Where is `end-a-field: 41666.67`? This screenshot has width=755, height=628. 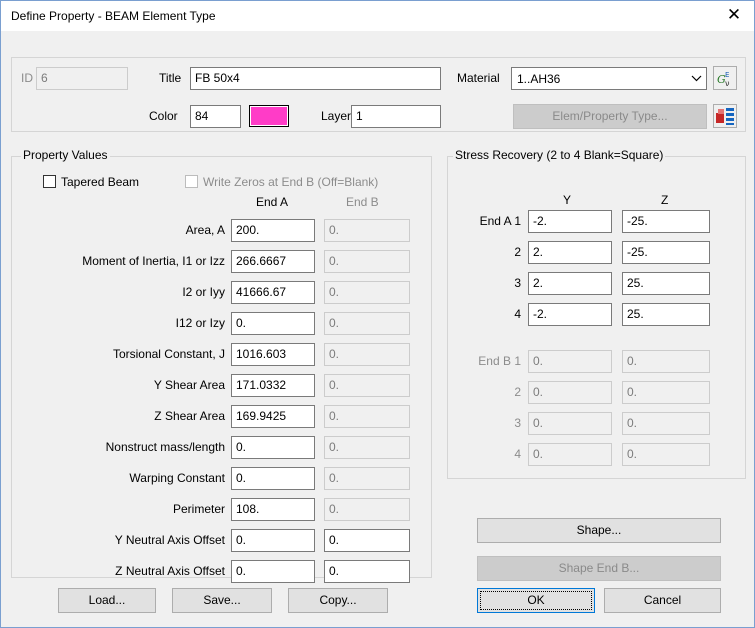
end-a-field: 41666.67 is located at coordinates (273, 292).